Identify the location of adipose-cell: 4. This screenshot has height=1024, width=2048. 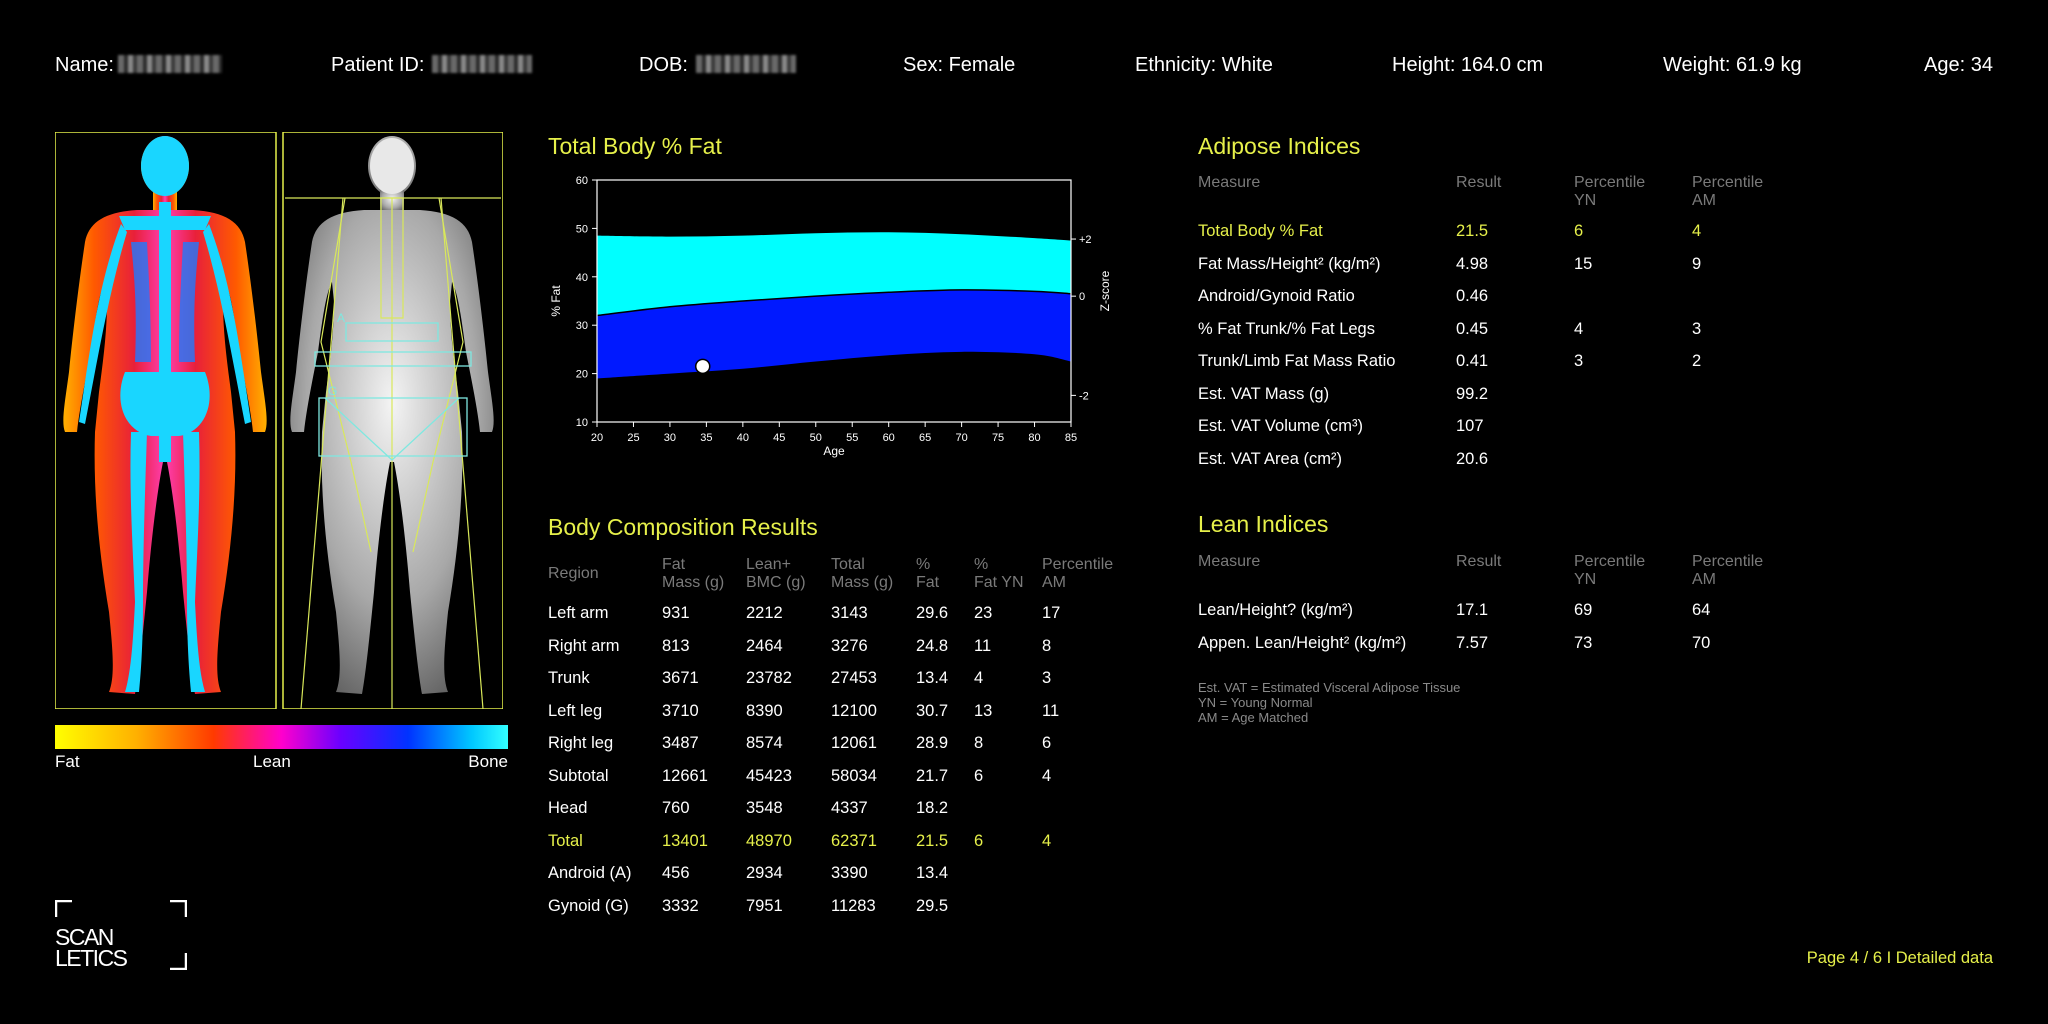
(1579, 328).